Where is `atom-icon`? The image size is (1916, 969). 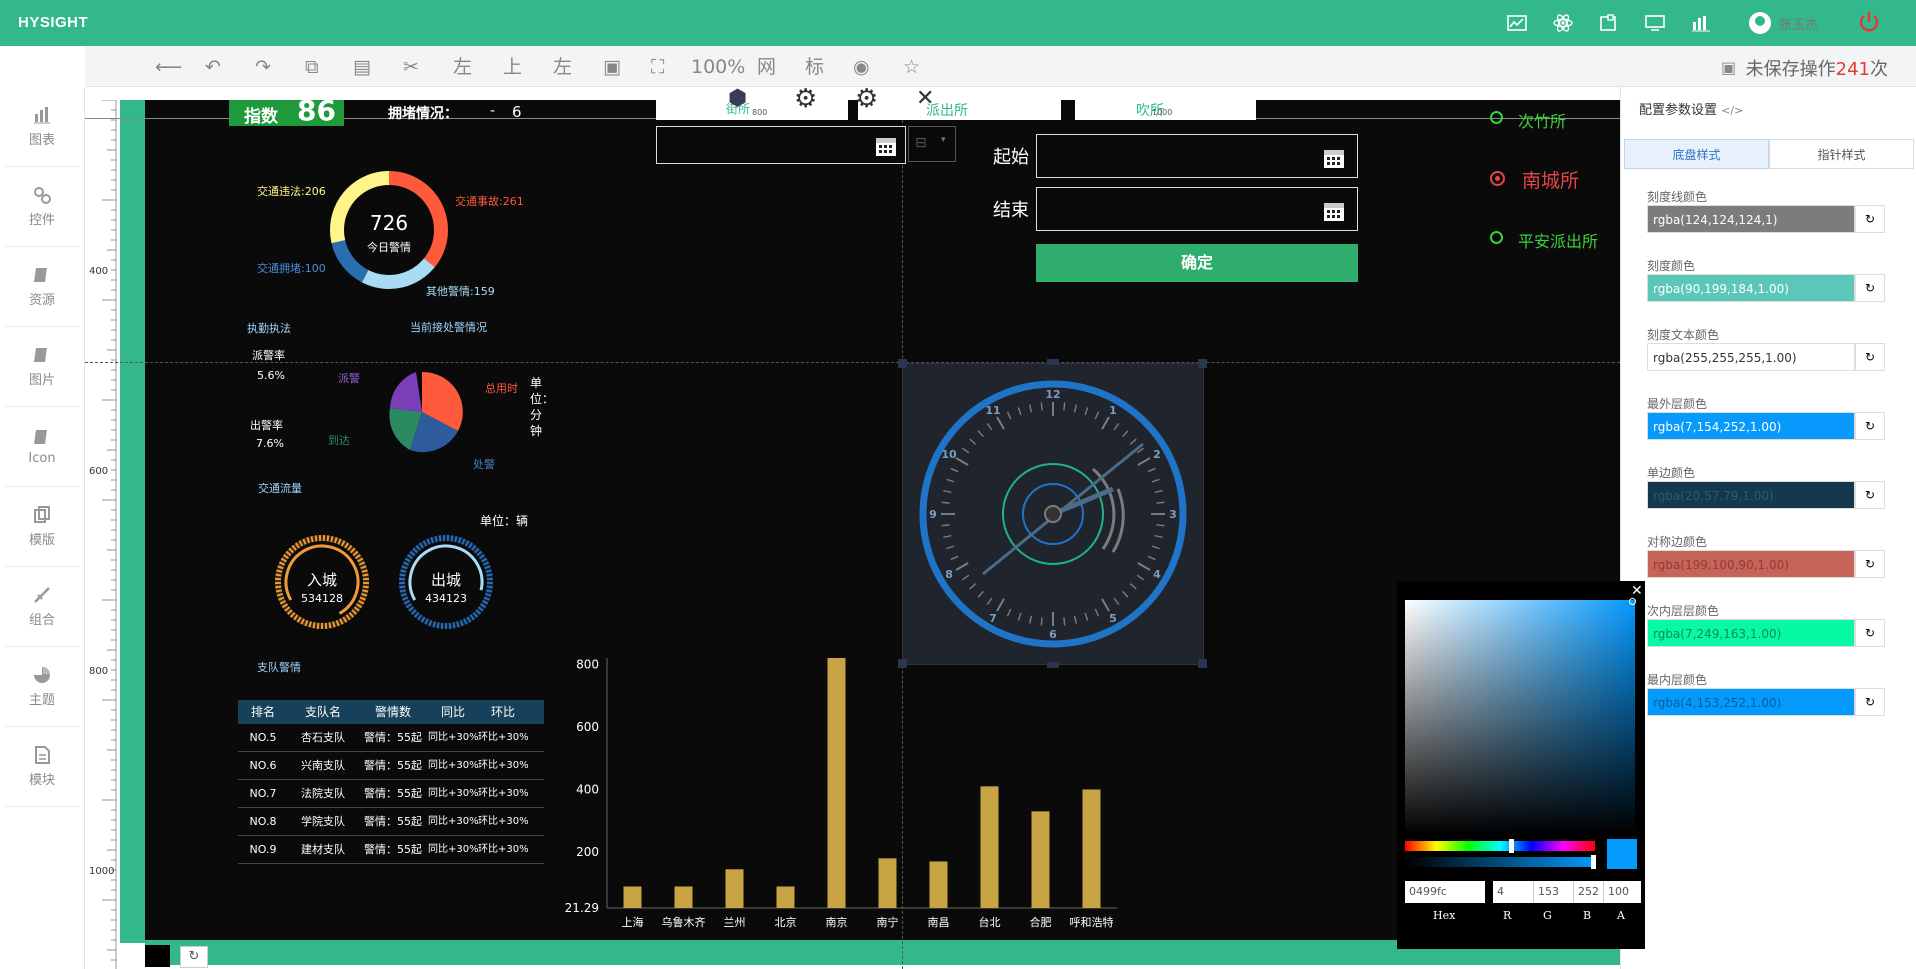
atom-icon is located at coordinates (1563, 23).